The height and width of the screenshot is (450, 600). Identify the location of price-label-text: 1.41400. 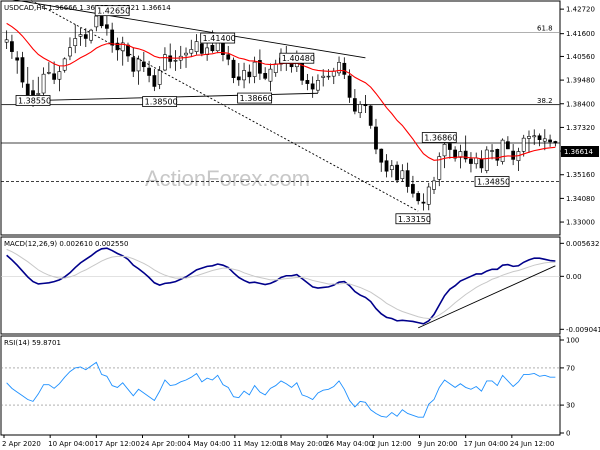
(219, 38).